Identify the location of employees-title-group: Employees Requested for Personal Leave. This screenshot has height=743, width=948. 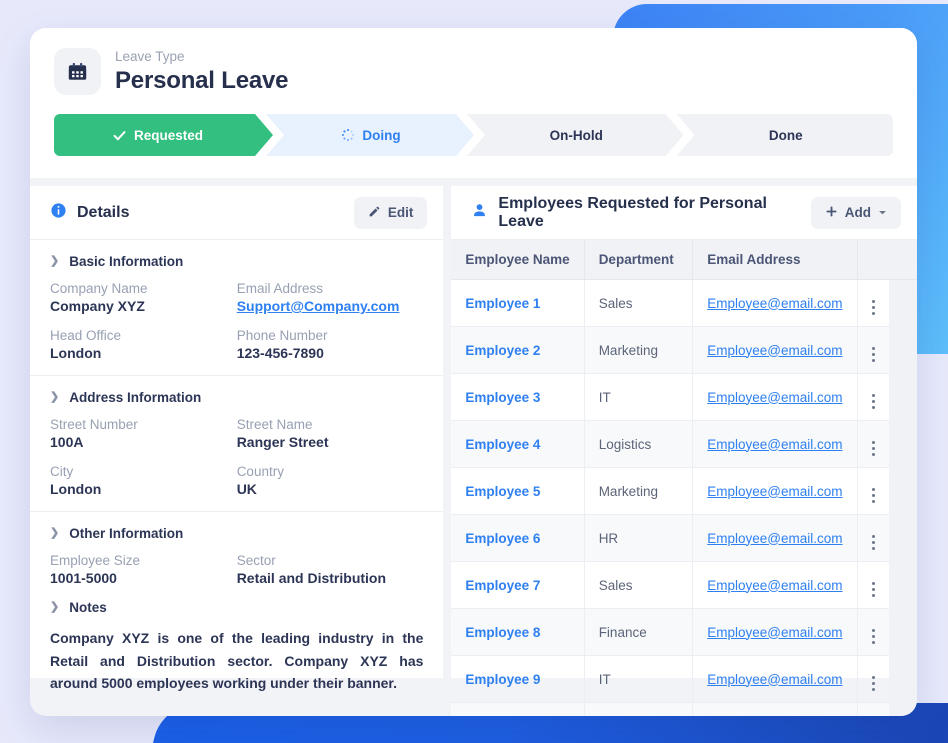
(640, 213).